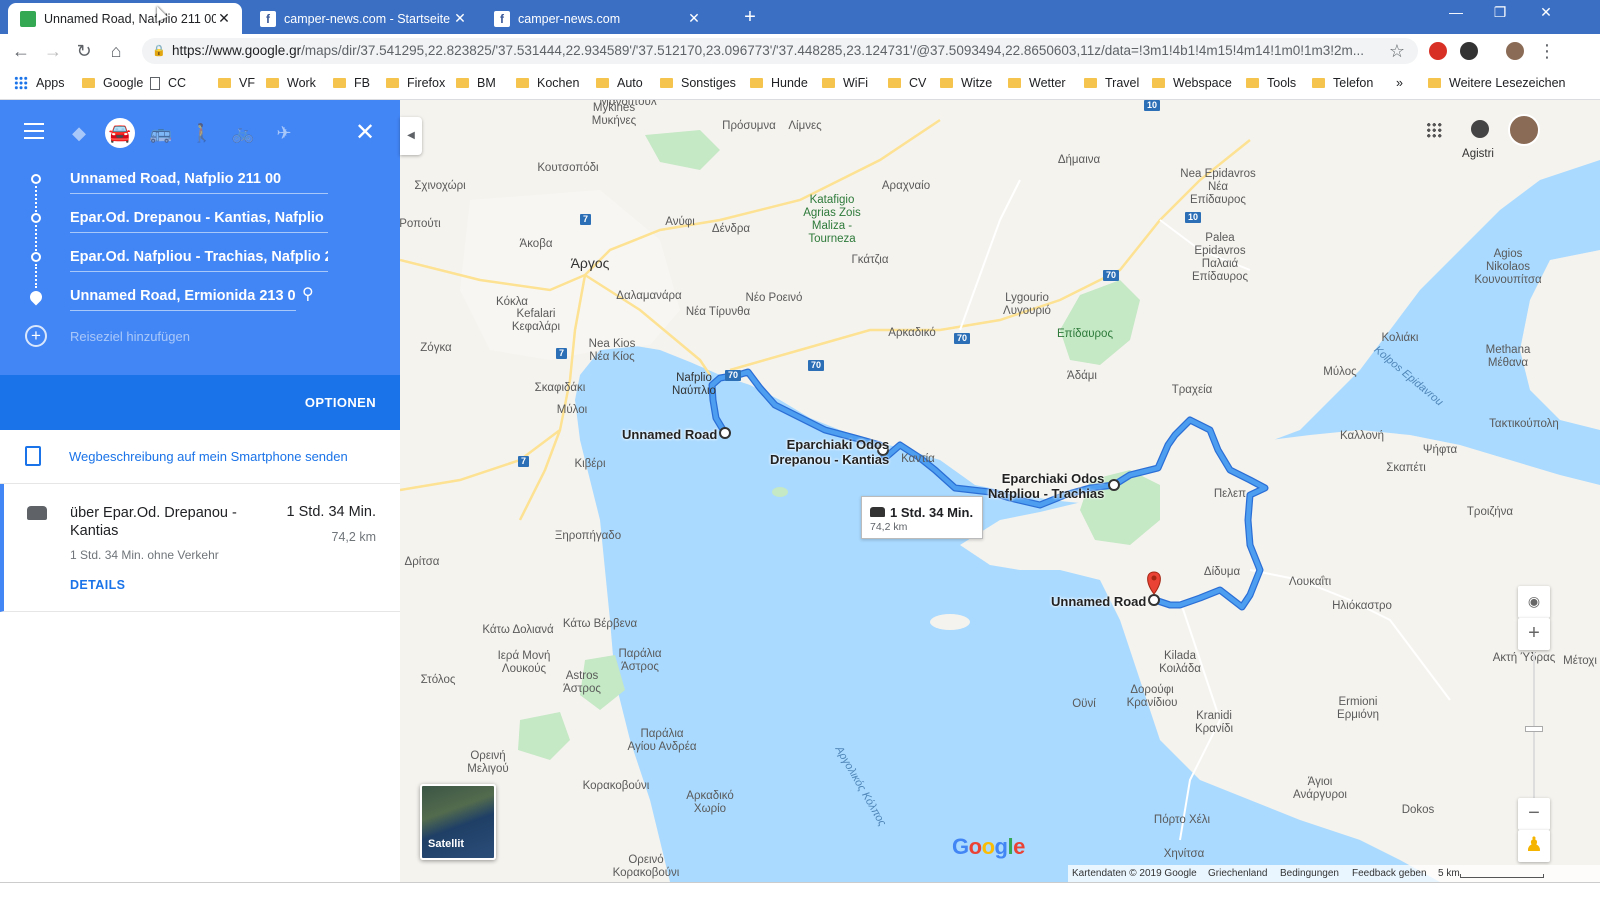 The width and height of the screenshot is (1600, 900). What do you see at coordinates (1456, 12) in the screenshot?
I see `minimize-button: —` at bounding box center [1456, 12].